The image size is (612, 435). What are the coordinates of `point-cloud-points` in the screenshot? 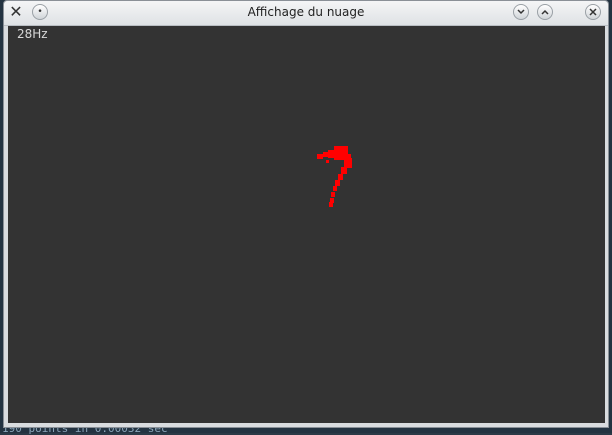 It's located at (334, 176).